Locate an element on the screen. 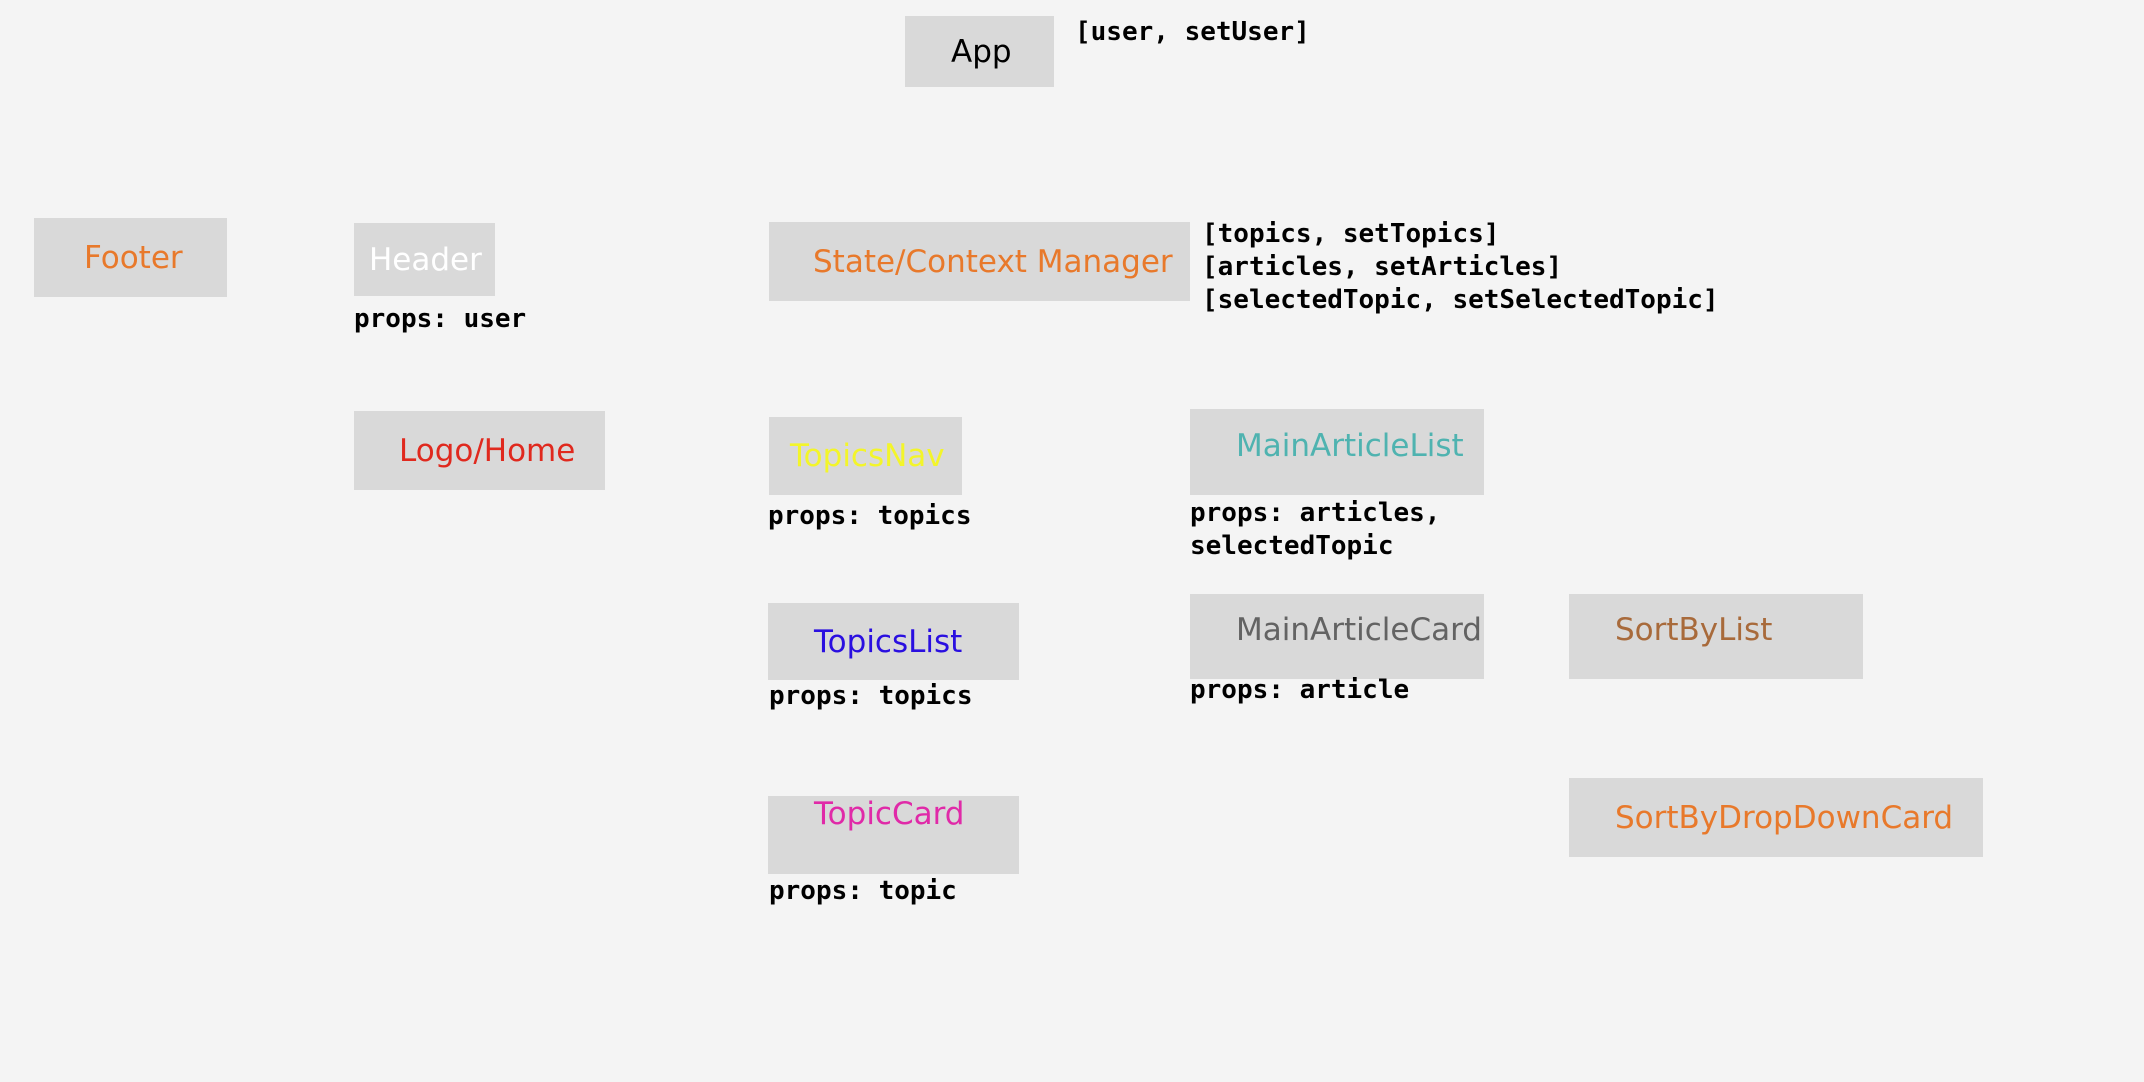 This screenshot has width=2144, height=1082. header-label: Header is located at coordinates (425, 259).